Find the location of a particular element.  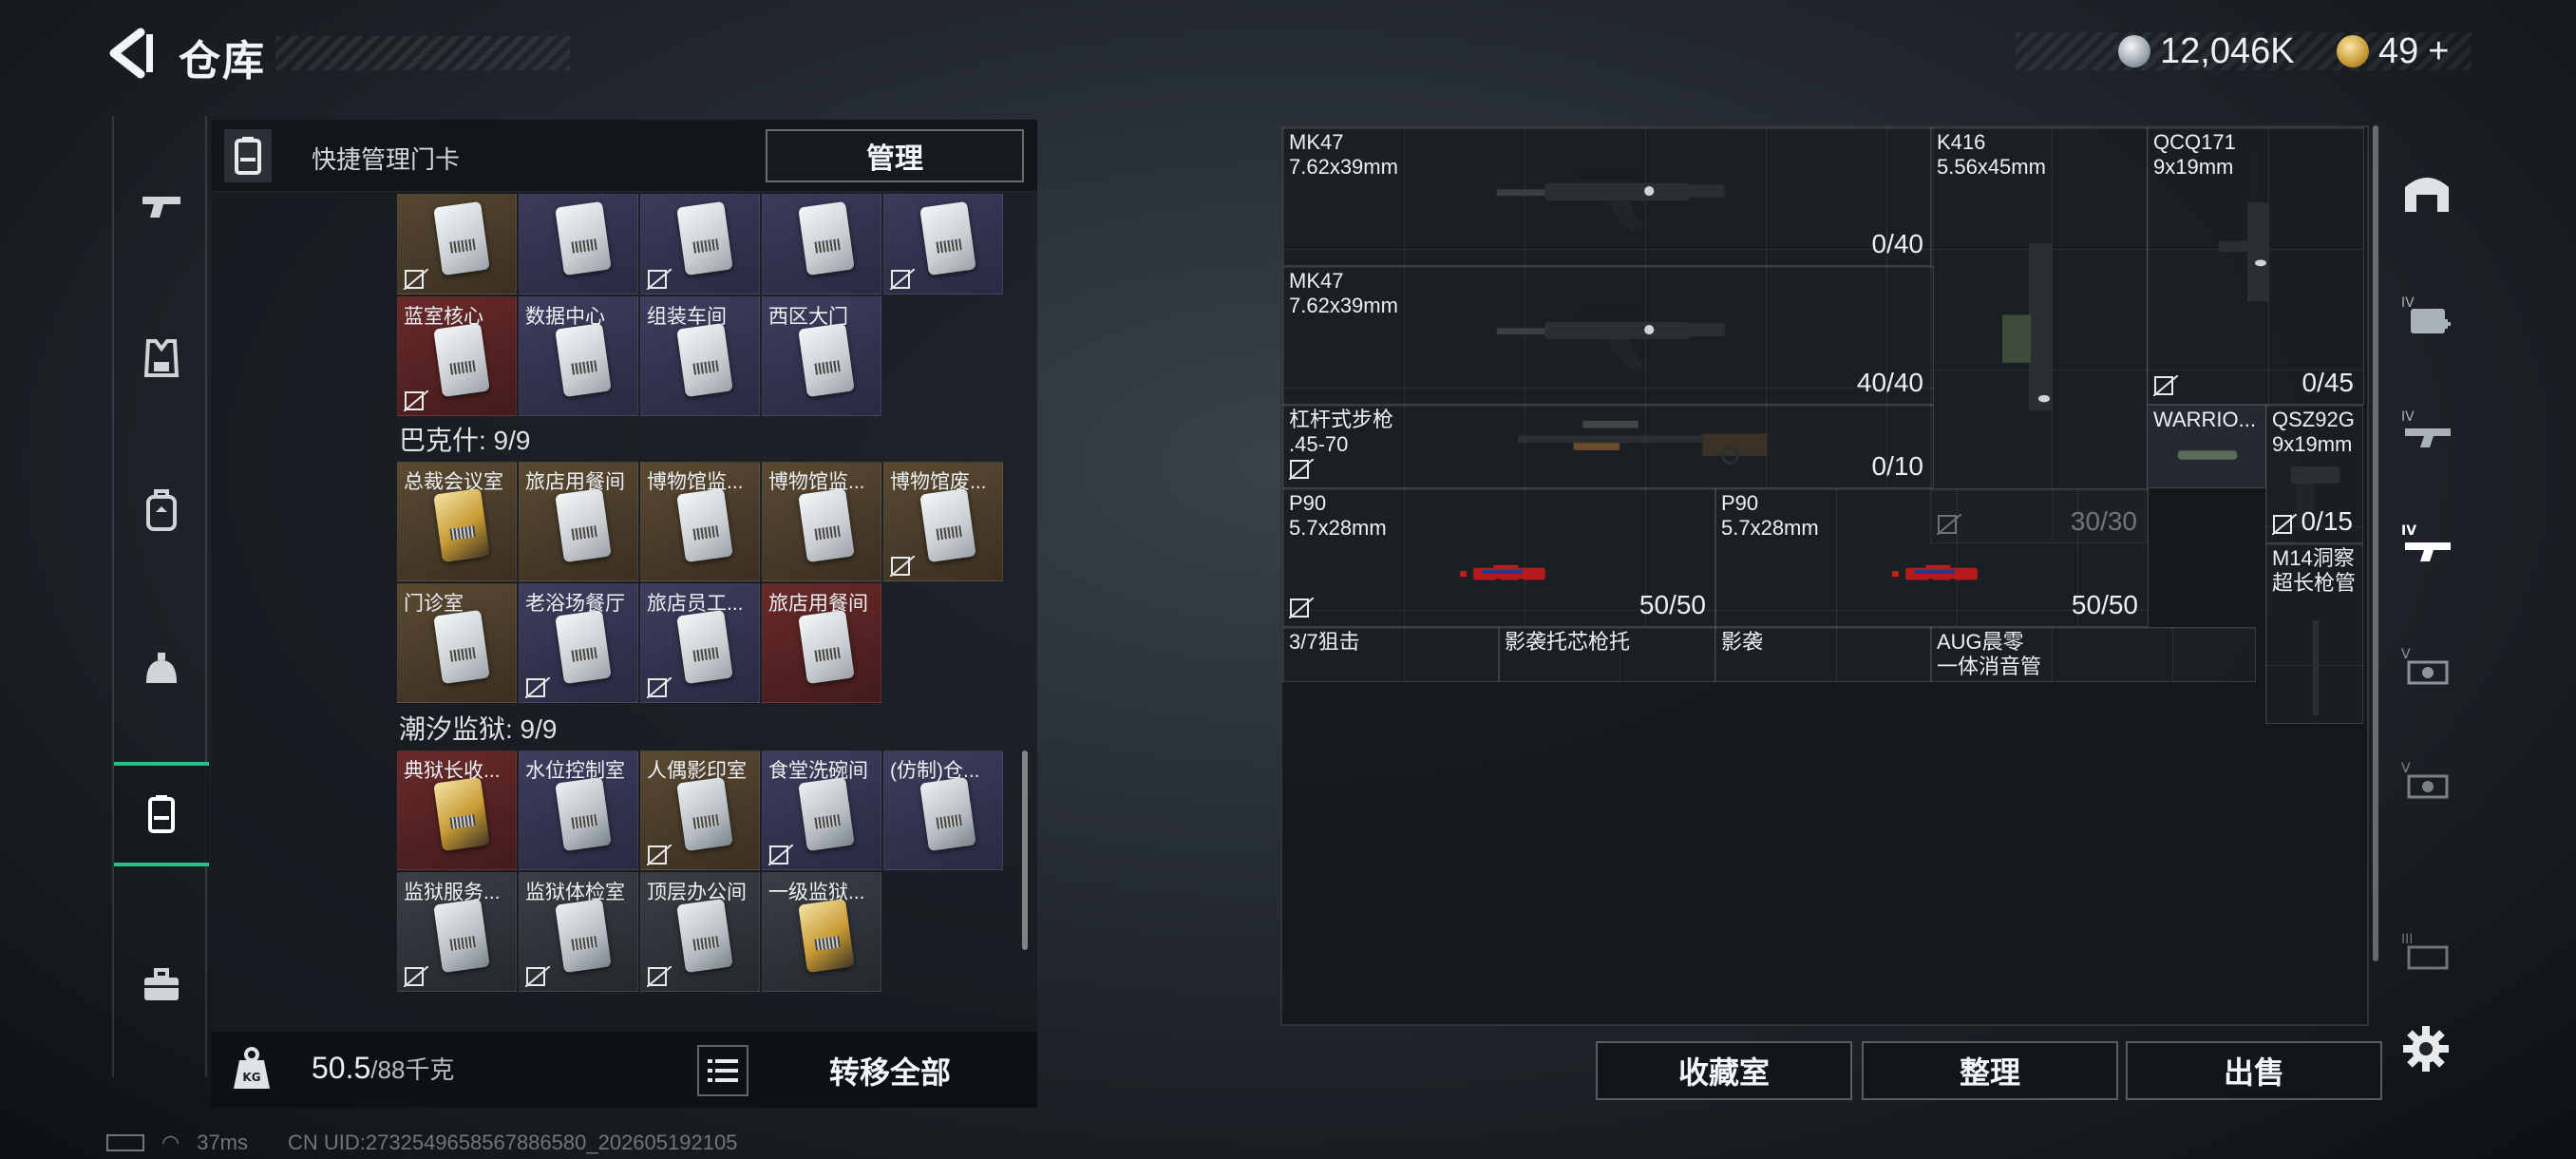

keycard-slot: 人偶影印室 is located at coordinates (700, 810).